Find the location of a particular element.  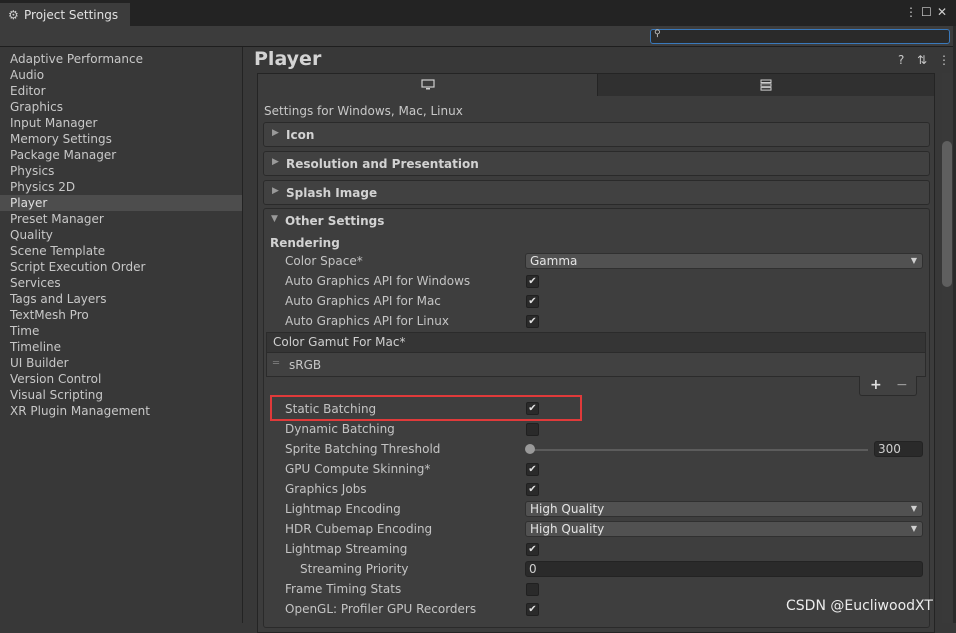

sidebar-item: Physics is located at coordinates (121, 171).